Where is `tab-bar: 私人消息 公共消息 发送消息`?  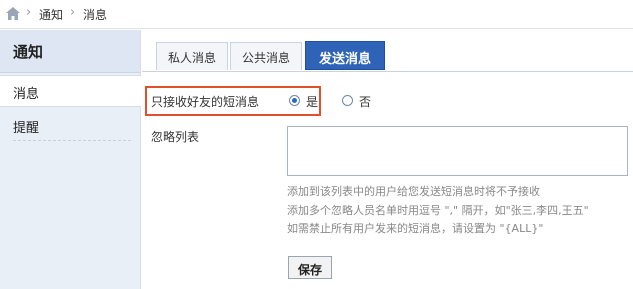 tab-bar: 私人消息 公共消息 发送消息 is located at coordinates (387, 51).